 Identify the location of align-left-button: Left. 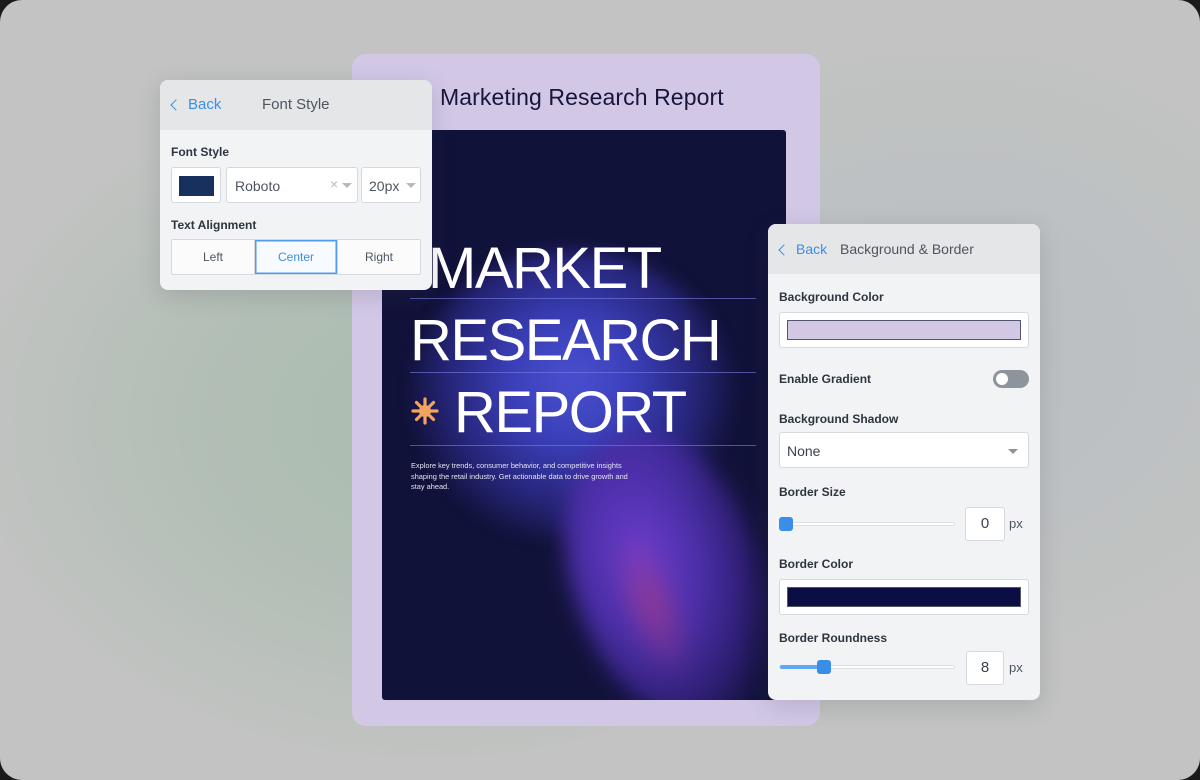
(213, 257).